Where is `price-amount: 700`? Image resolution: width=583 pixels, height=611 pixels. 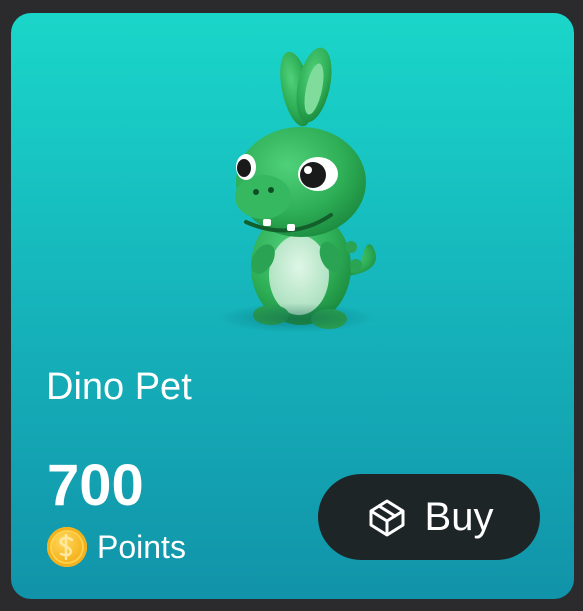
price-amount: 700 is located at coordinates (95, 485).